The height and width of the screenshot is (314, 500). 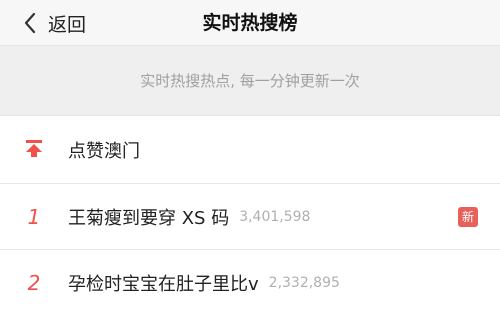 What do you see at coordinates (468, 216) in the screenshot?
I see `new-badge: 新` at bounding box center [468, 216].